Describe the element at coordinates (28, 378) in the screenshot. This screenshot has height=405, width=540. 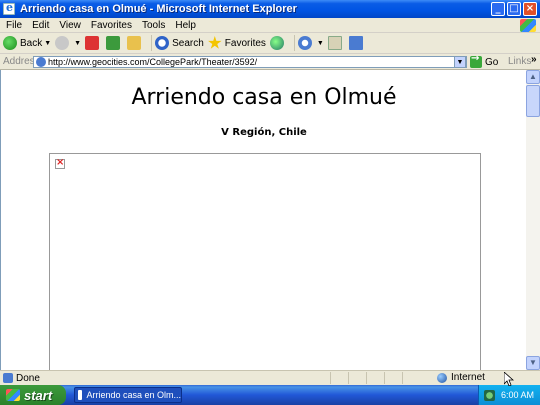
I see `status-text: Done` at that location.